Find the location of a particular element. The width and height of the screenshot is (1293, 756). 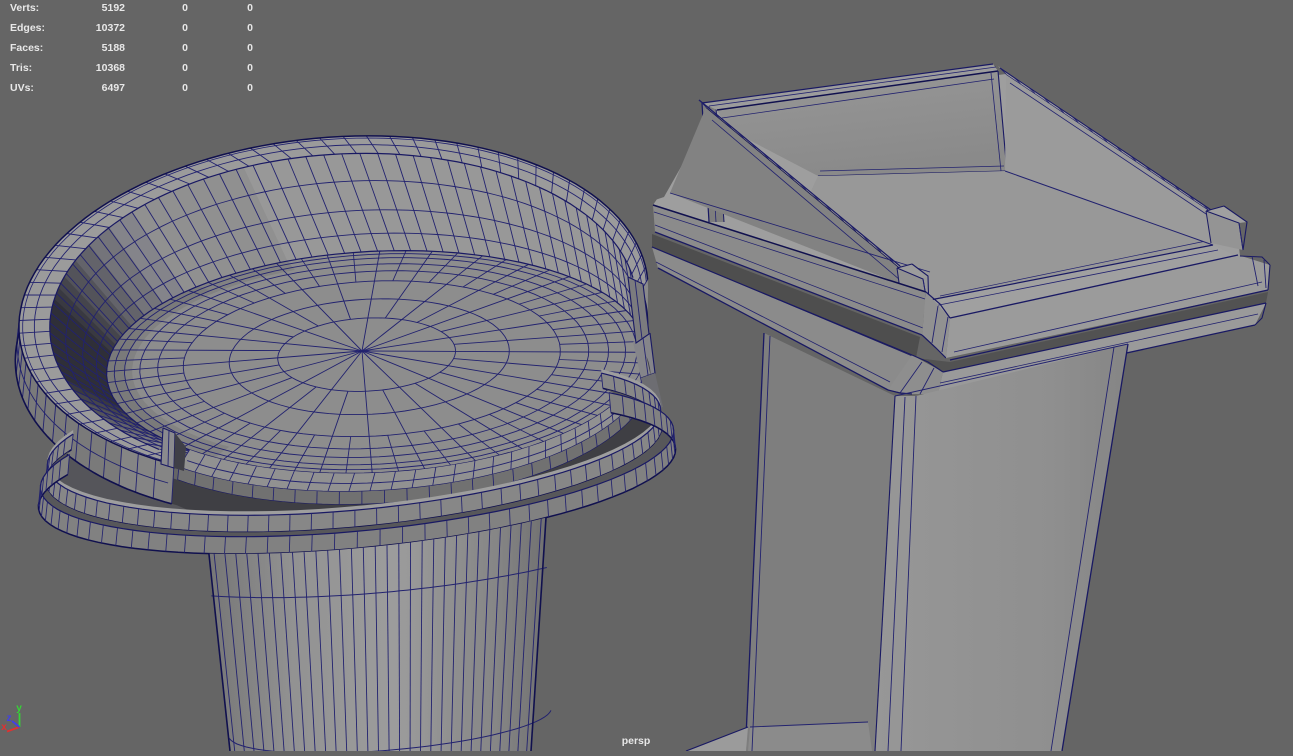

svg-text: y is located at coordinates (19, 708).